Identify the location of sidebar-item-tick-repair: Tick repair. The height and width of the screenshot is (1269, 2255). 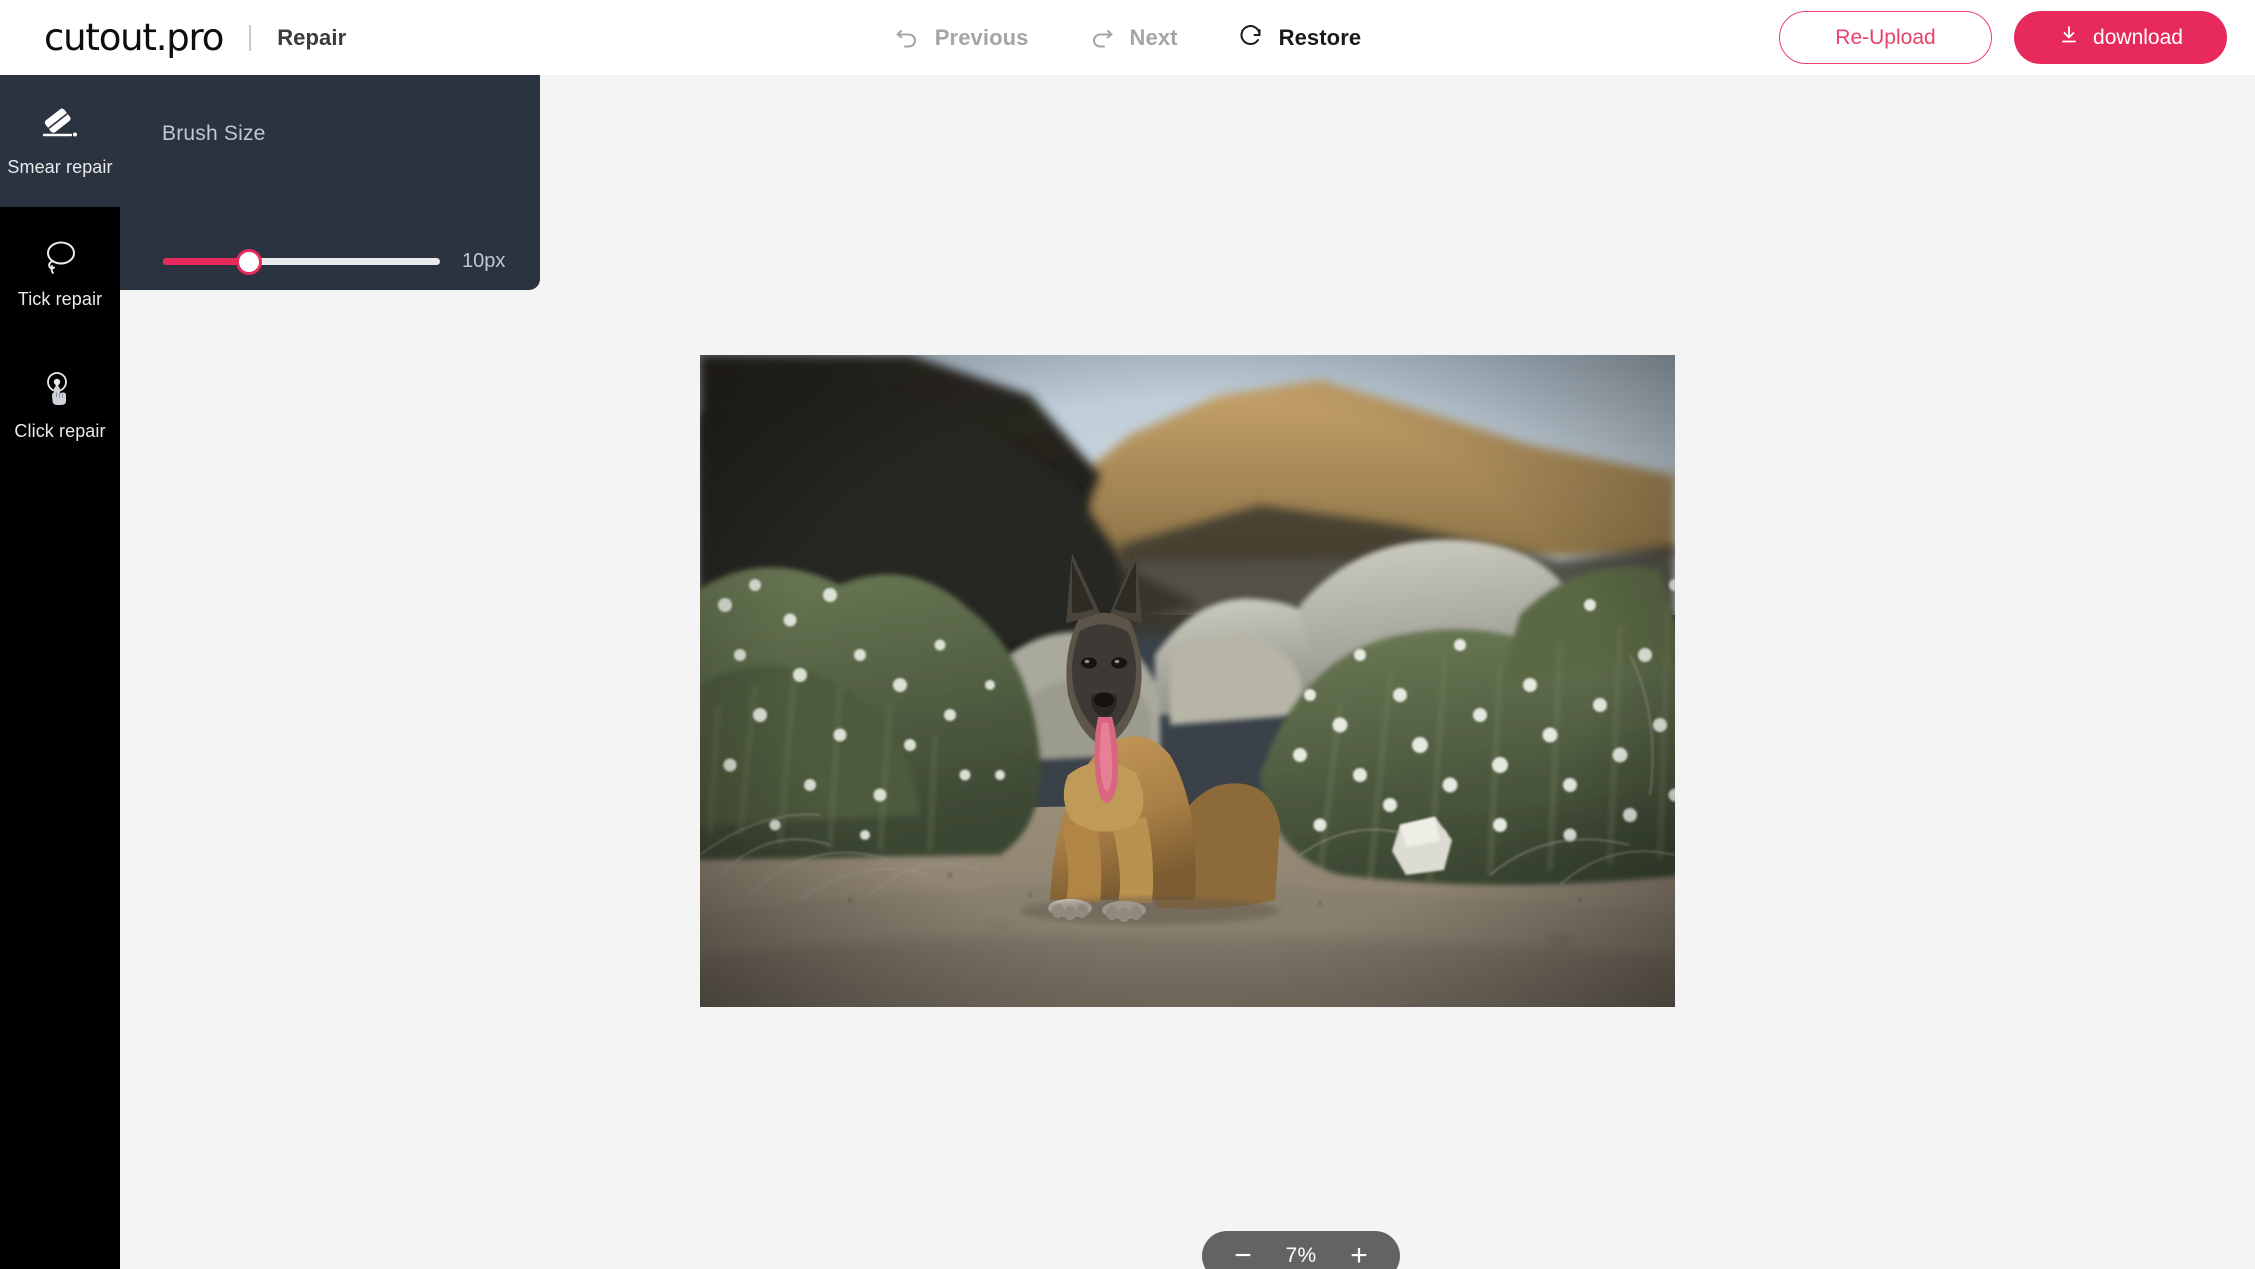
(60, 273).